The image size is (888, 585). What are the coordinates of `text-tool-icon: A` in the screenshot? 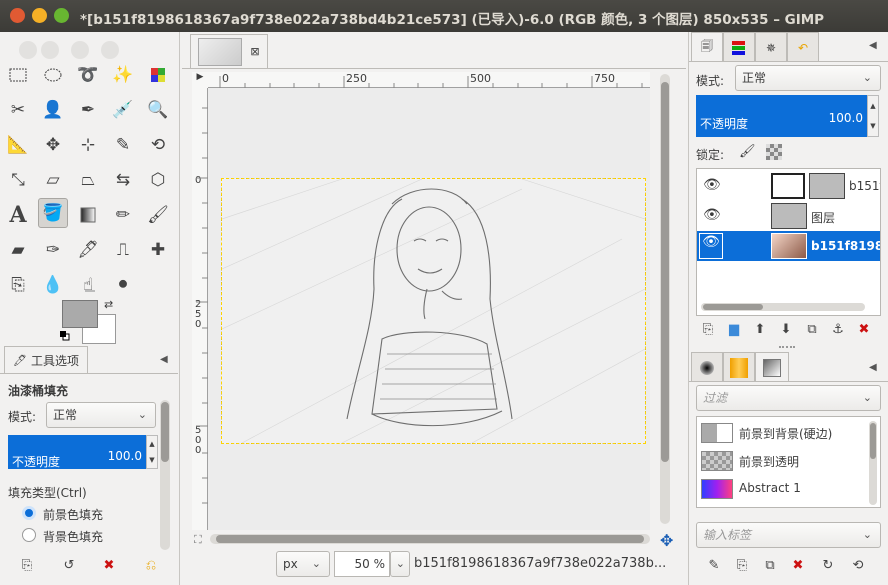 It's located at (18, 215).